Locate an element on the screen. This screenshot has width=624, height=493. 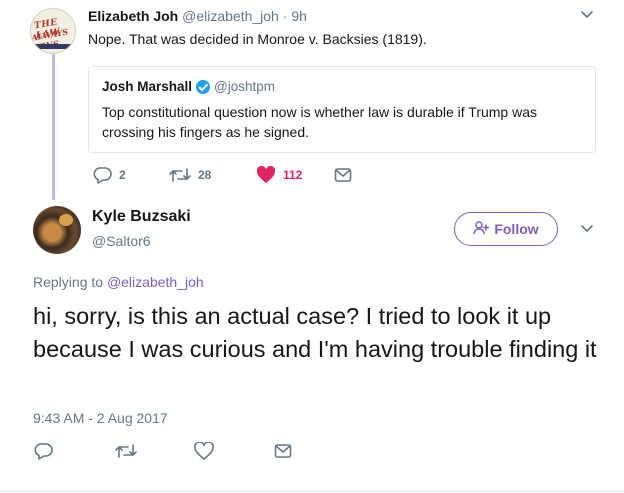
retweet-count: 28 is located at coordinates (205, 175).